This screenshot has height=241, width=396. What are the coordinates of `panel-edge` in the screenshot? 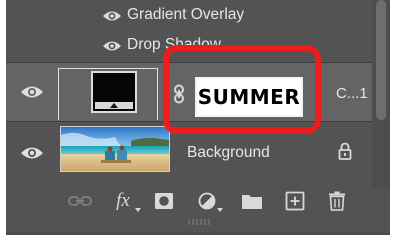 It's located at (198, 234).